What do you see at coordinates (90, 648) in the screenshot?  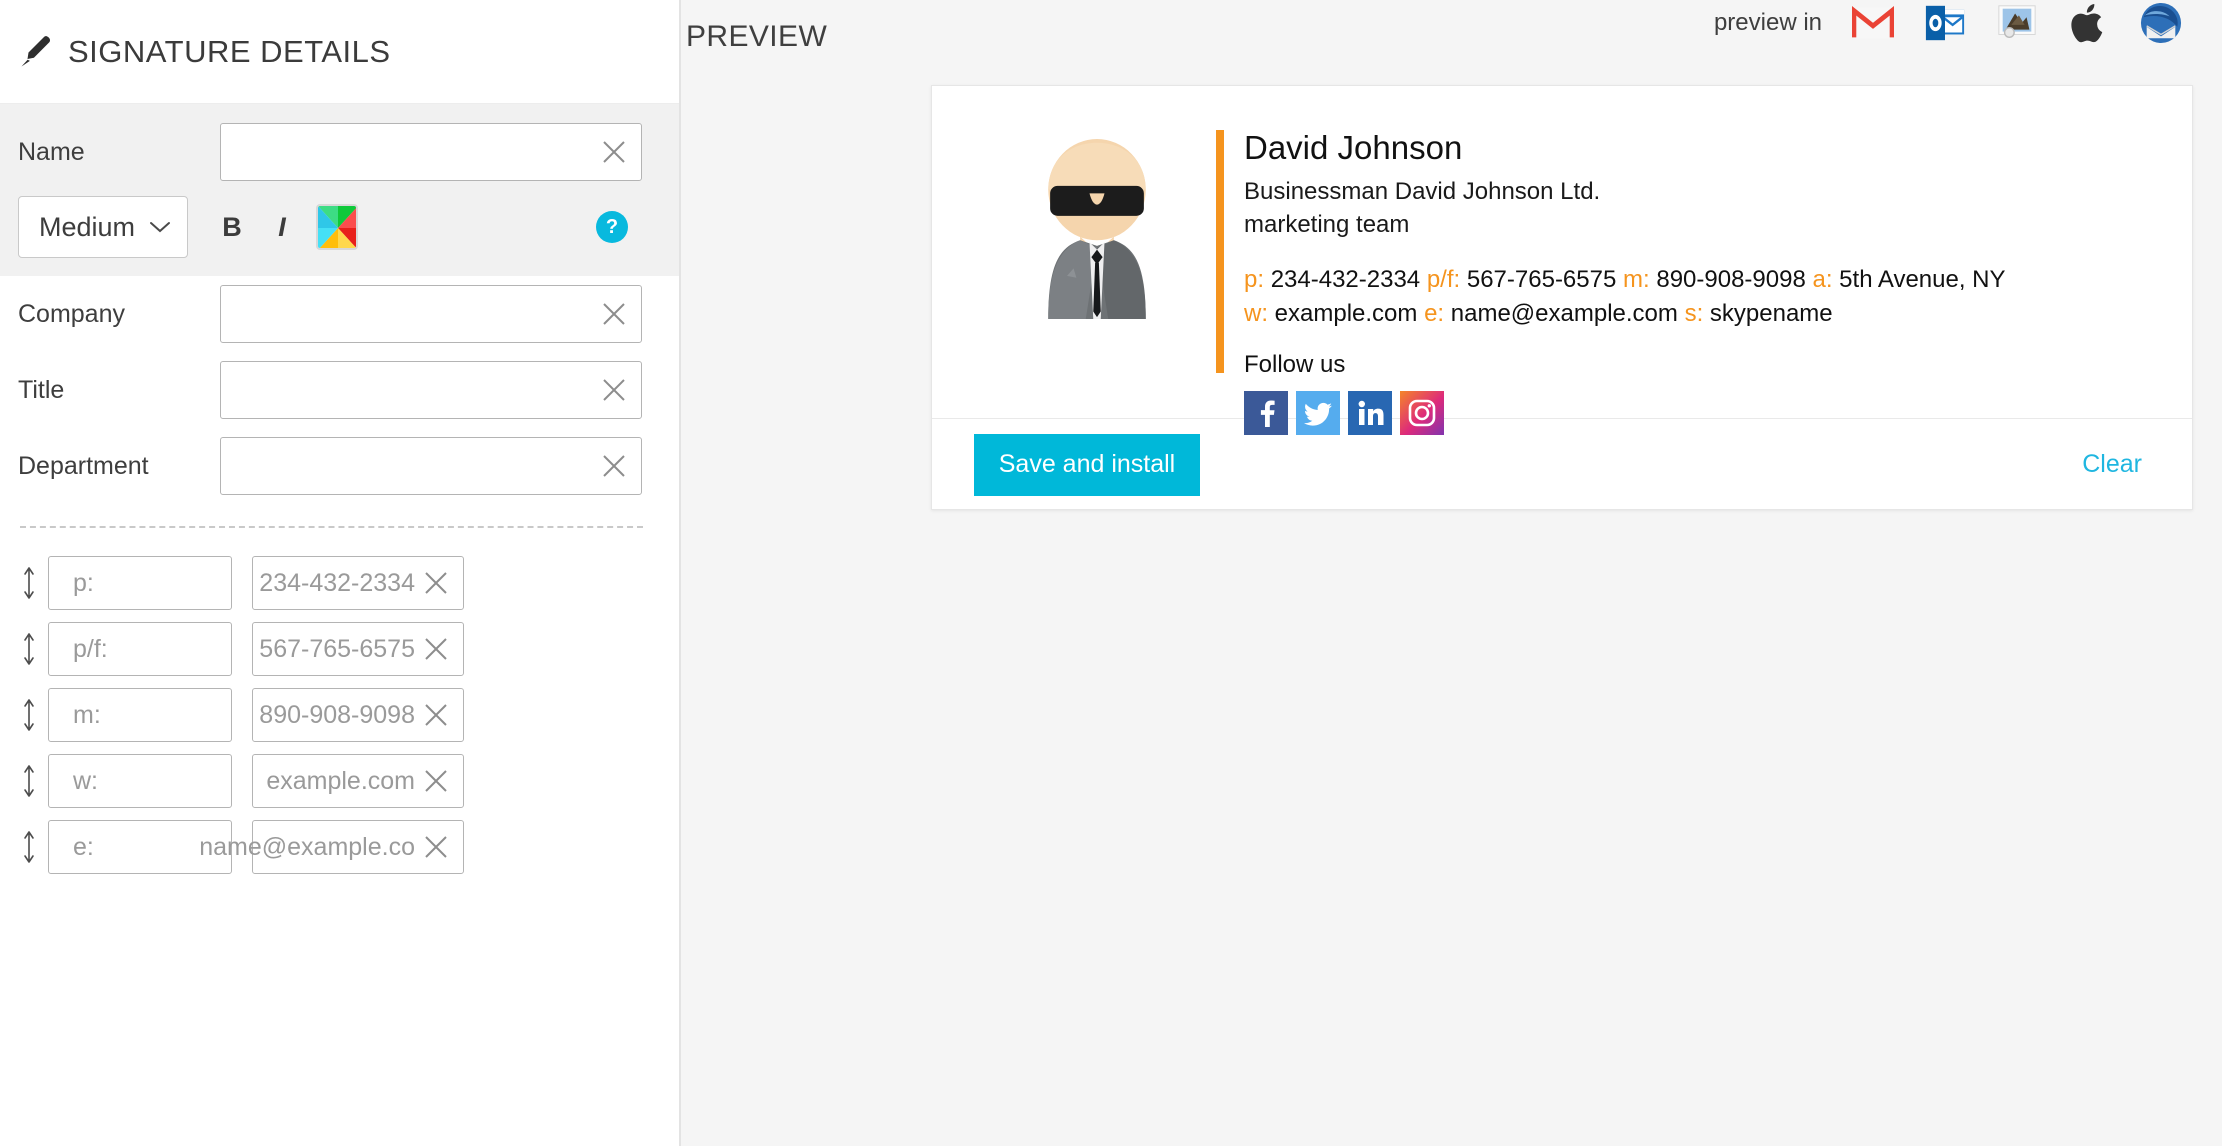 I see `contact-key-phonefax: p/f:` at bounding box center [90, 648].